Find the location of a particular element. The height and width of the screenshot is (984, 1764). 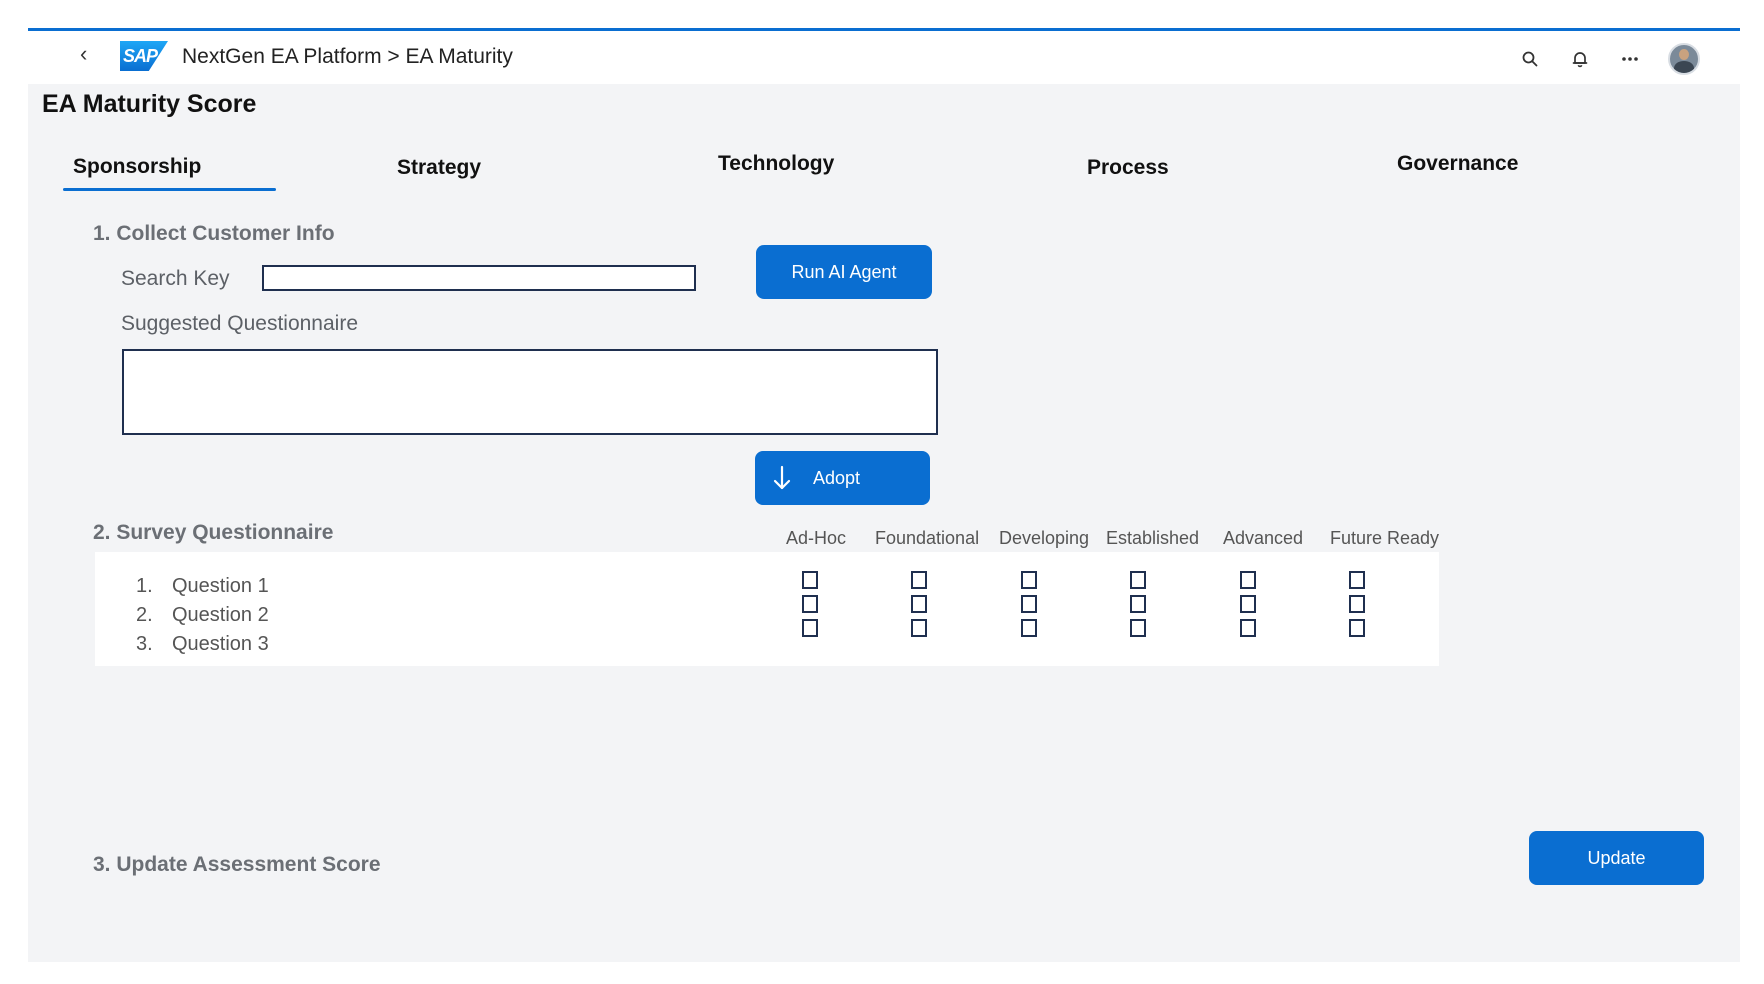

checkbox-q2-foundational is located at coordinates (919, 604).